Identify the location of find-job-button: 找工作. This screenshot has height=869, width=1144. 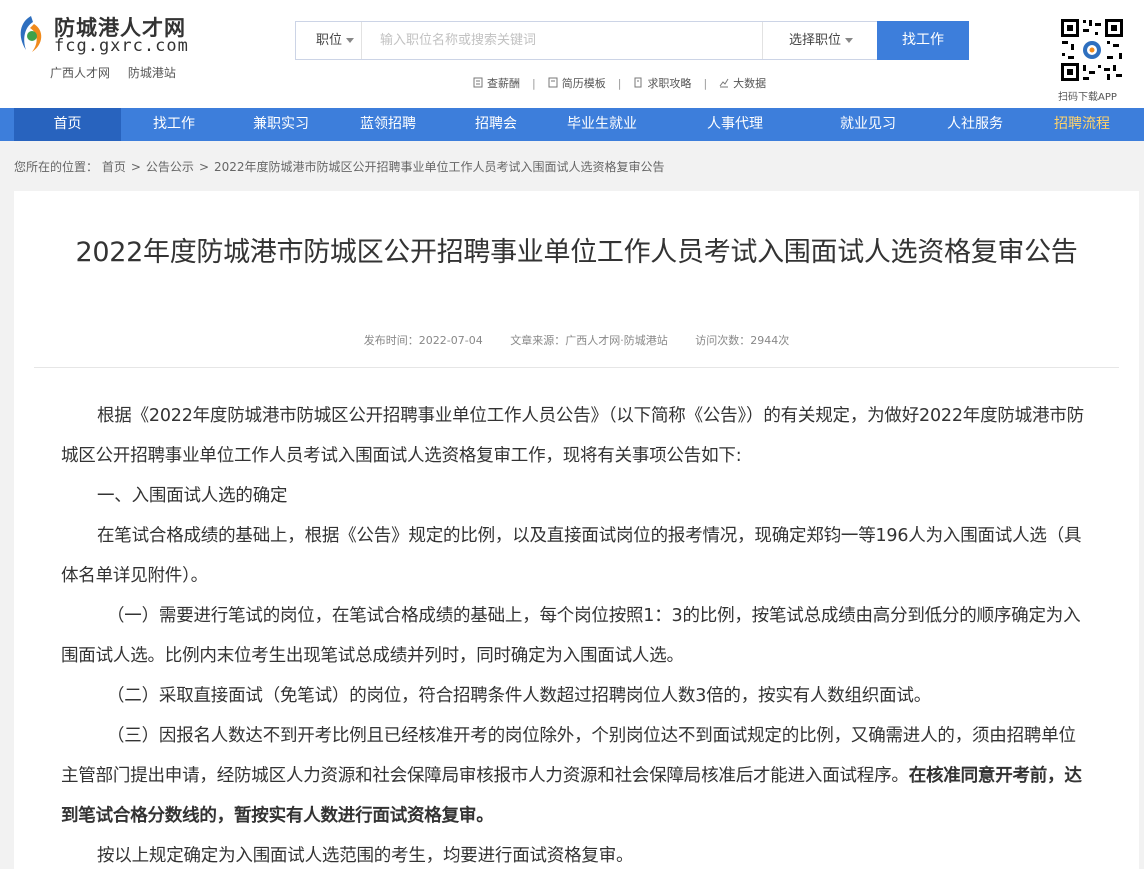
(923, 40).